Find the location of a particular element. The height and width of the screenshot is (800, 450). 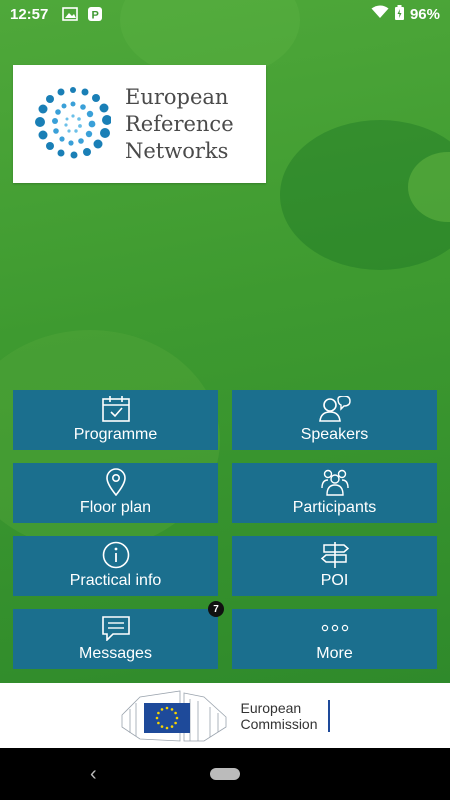

programme-button: Programme is located at coordinates (115, 420).